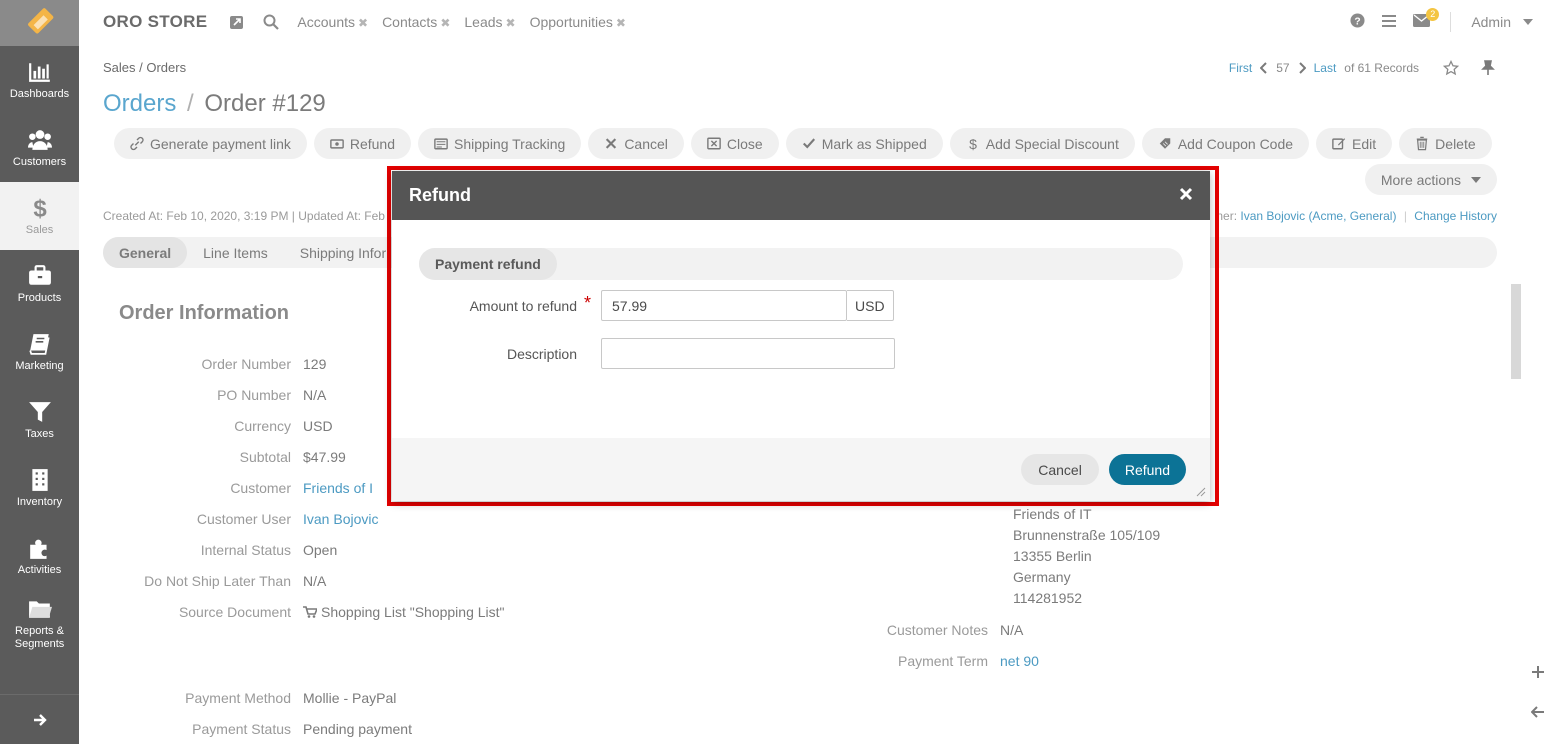  Describe the element at coordinates (1455, 143) in the screenshot. I see `action-label: Delete` at that location.